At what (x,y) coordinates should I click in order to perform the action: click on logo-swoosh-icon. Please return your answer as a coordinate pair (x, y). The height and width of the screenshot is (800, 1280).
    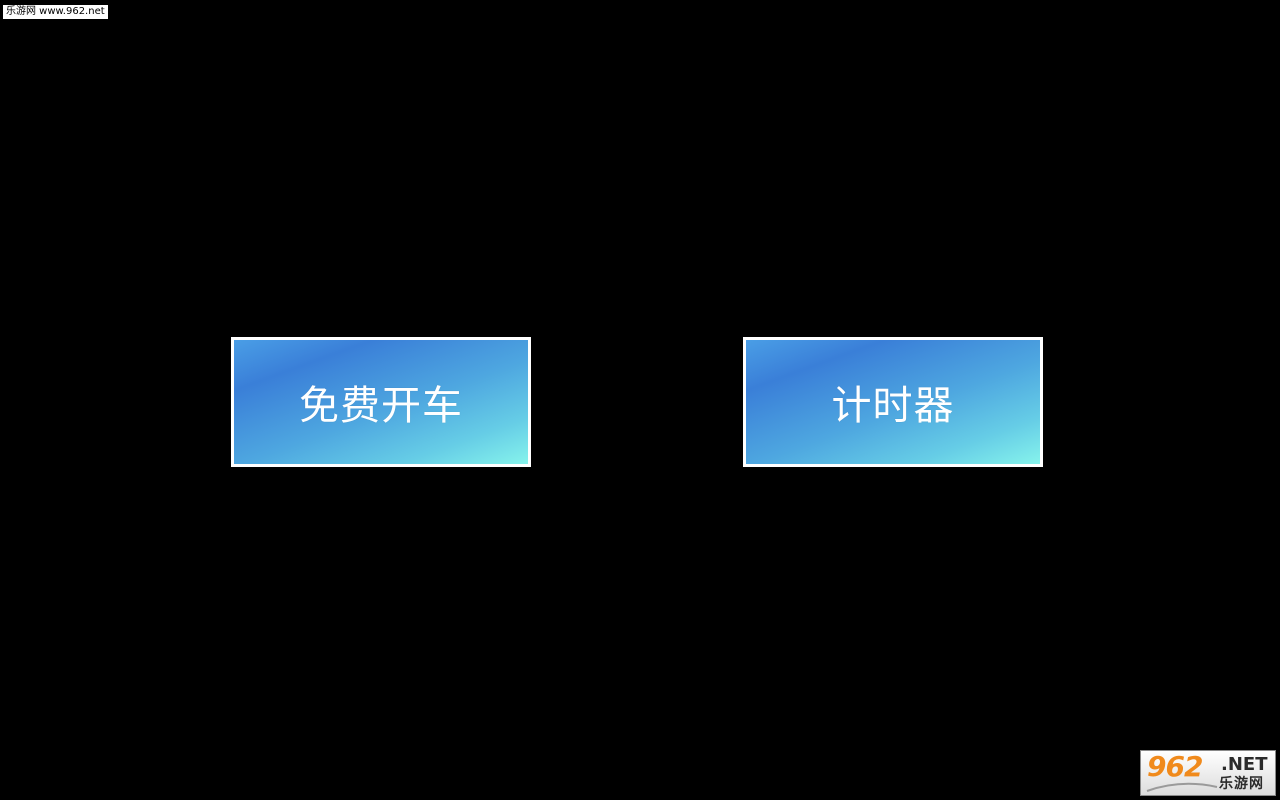
    Looking at the image, I should click on (1182, 787).